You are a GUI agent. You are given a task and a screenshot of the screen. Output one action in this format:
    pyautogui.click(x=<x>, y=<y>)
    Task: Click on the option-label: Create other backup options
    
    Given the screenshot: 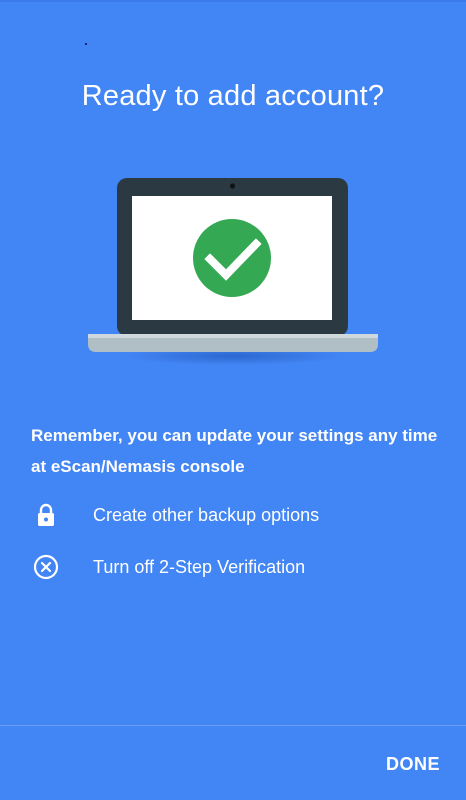 What is the action you would take?
    pyautogui.click(x=206, y=514)
    